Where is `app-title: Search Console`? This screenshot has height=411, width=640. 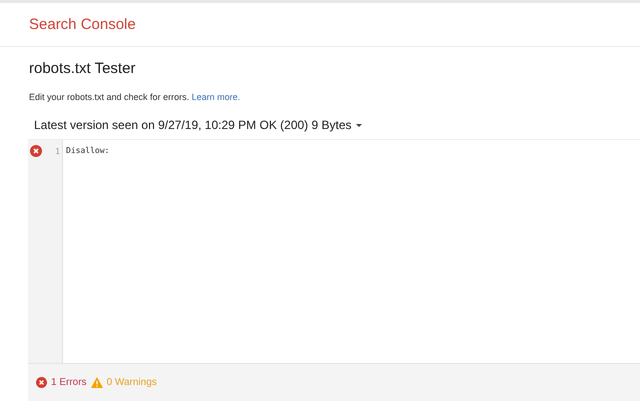
app-title: Search Console is located at coordinates (82, 24).